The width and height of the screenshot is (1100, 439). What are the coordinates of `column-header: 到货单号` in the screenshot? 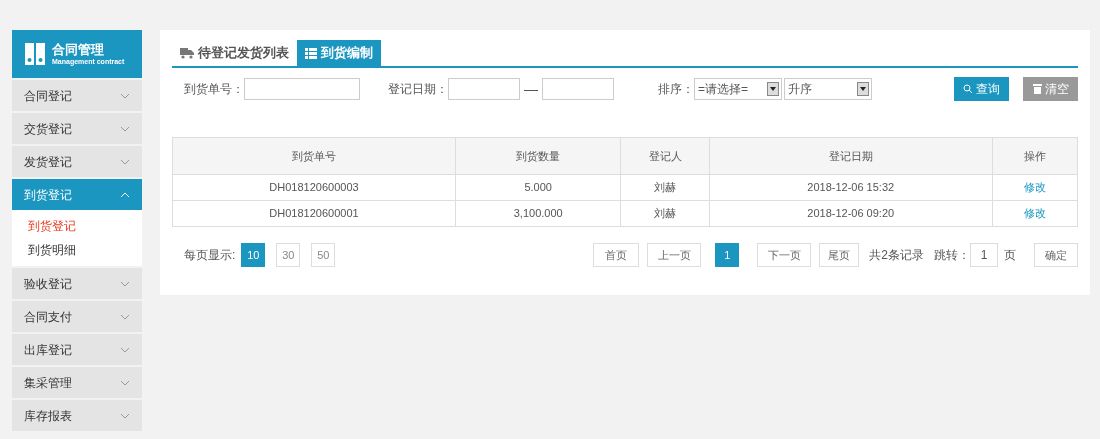 It's located at (314, 156).